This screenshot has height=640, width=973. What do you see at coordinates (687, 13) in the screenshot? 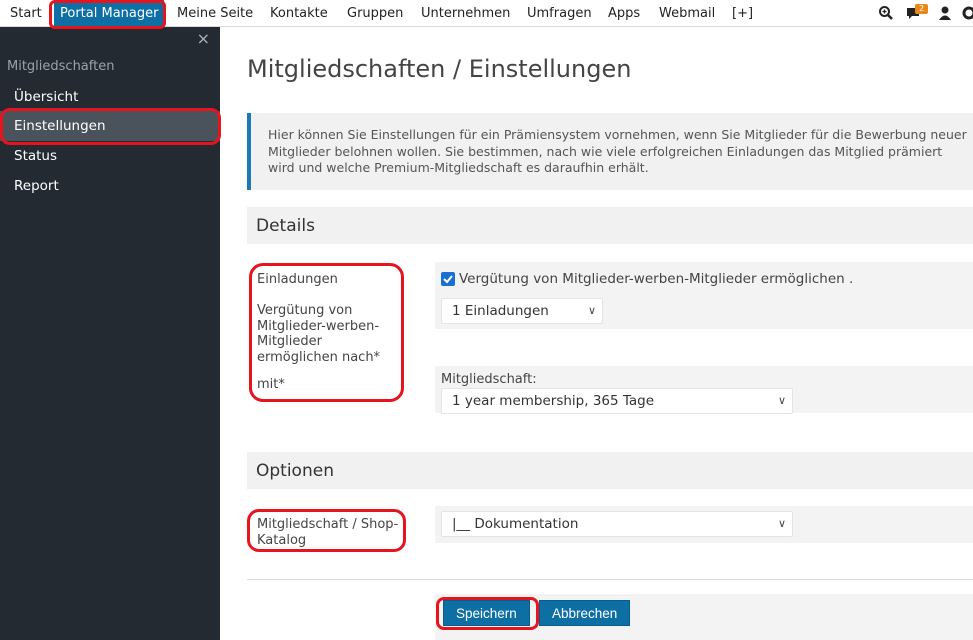
I see `nav-webmail: Webmail` at bounding box center [687, 13].